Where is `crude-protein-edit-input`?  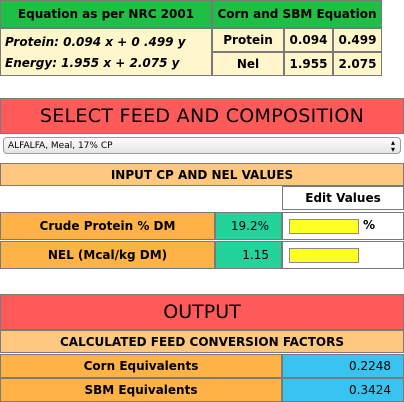
crude-protein-edit-input is located at coordinates (324, 226).